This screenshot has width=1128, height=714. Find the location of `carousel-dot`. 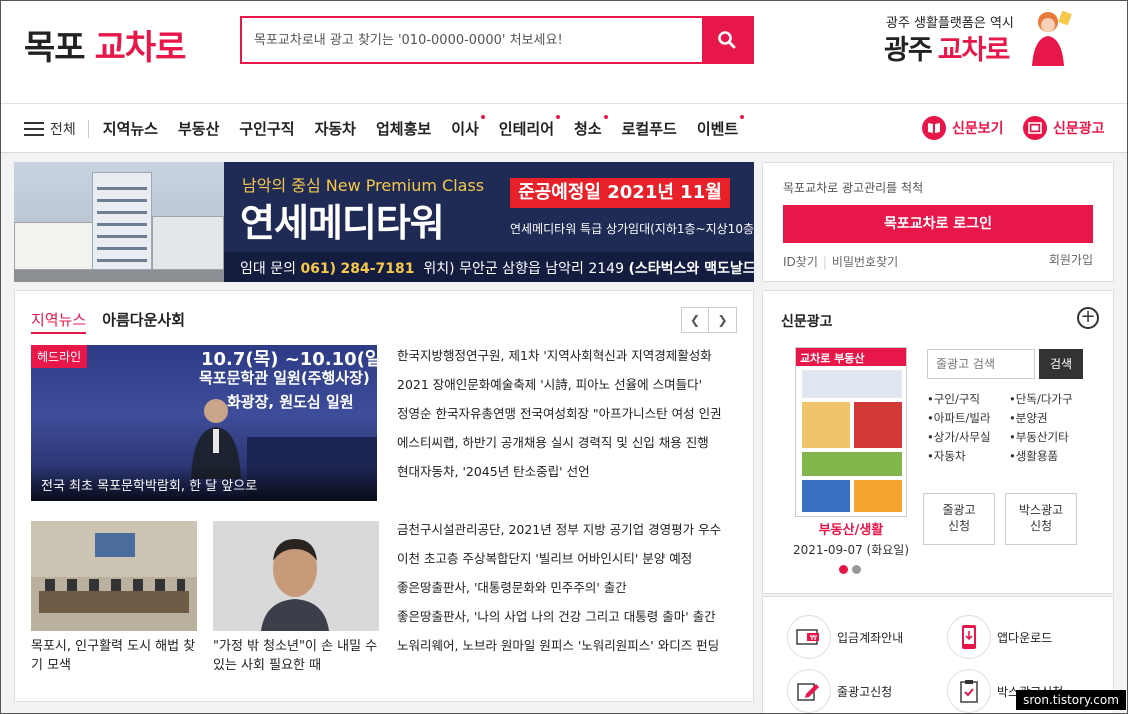

carousel-dot is located at coordinates (856, 569).